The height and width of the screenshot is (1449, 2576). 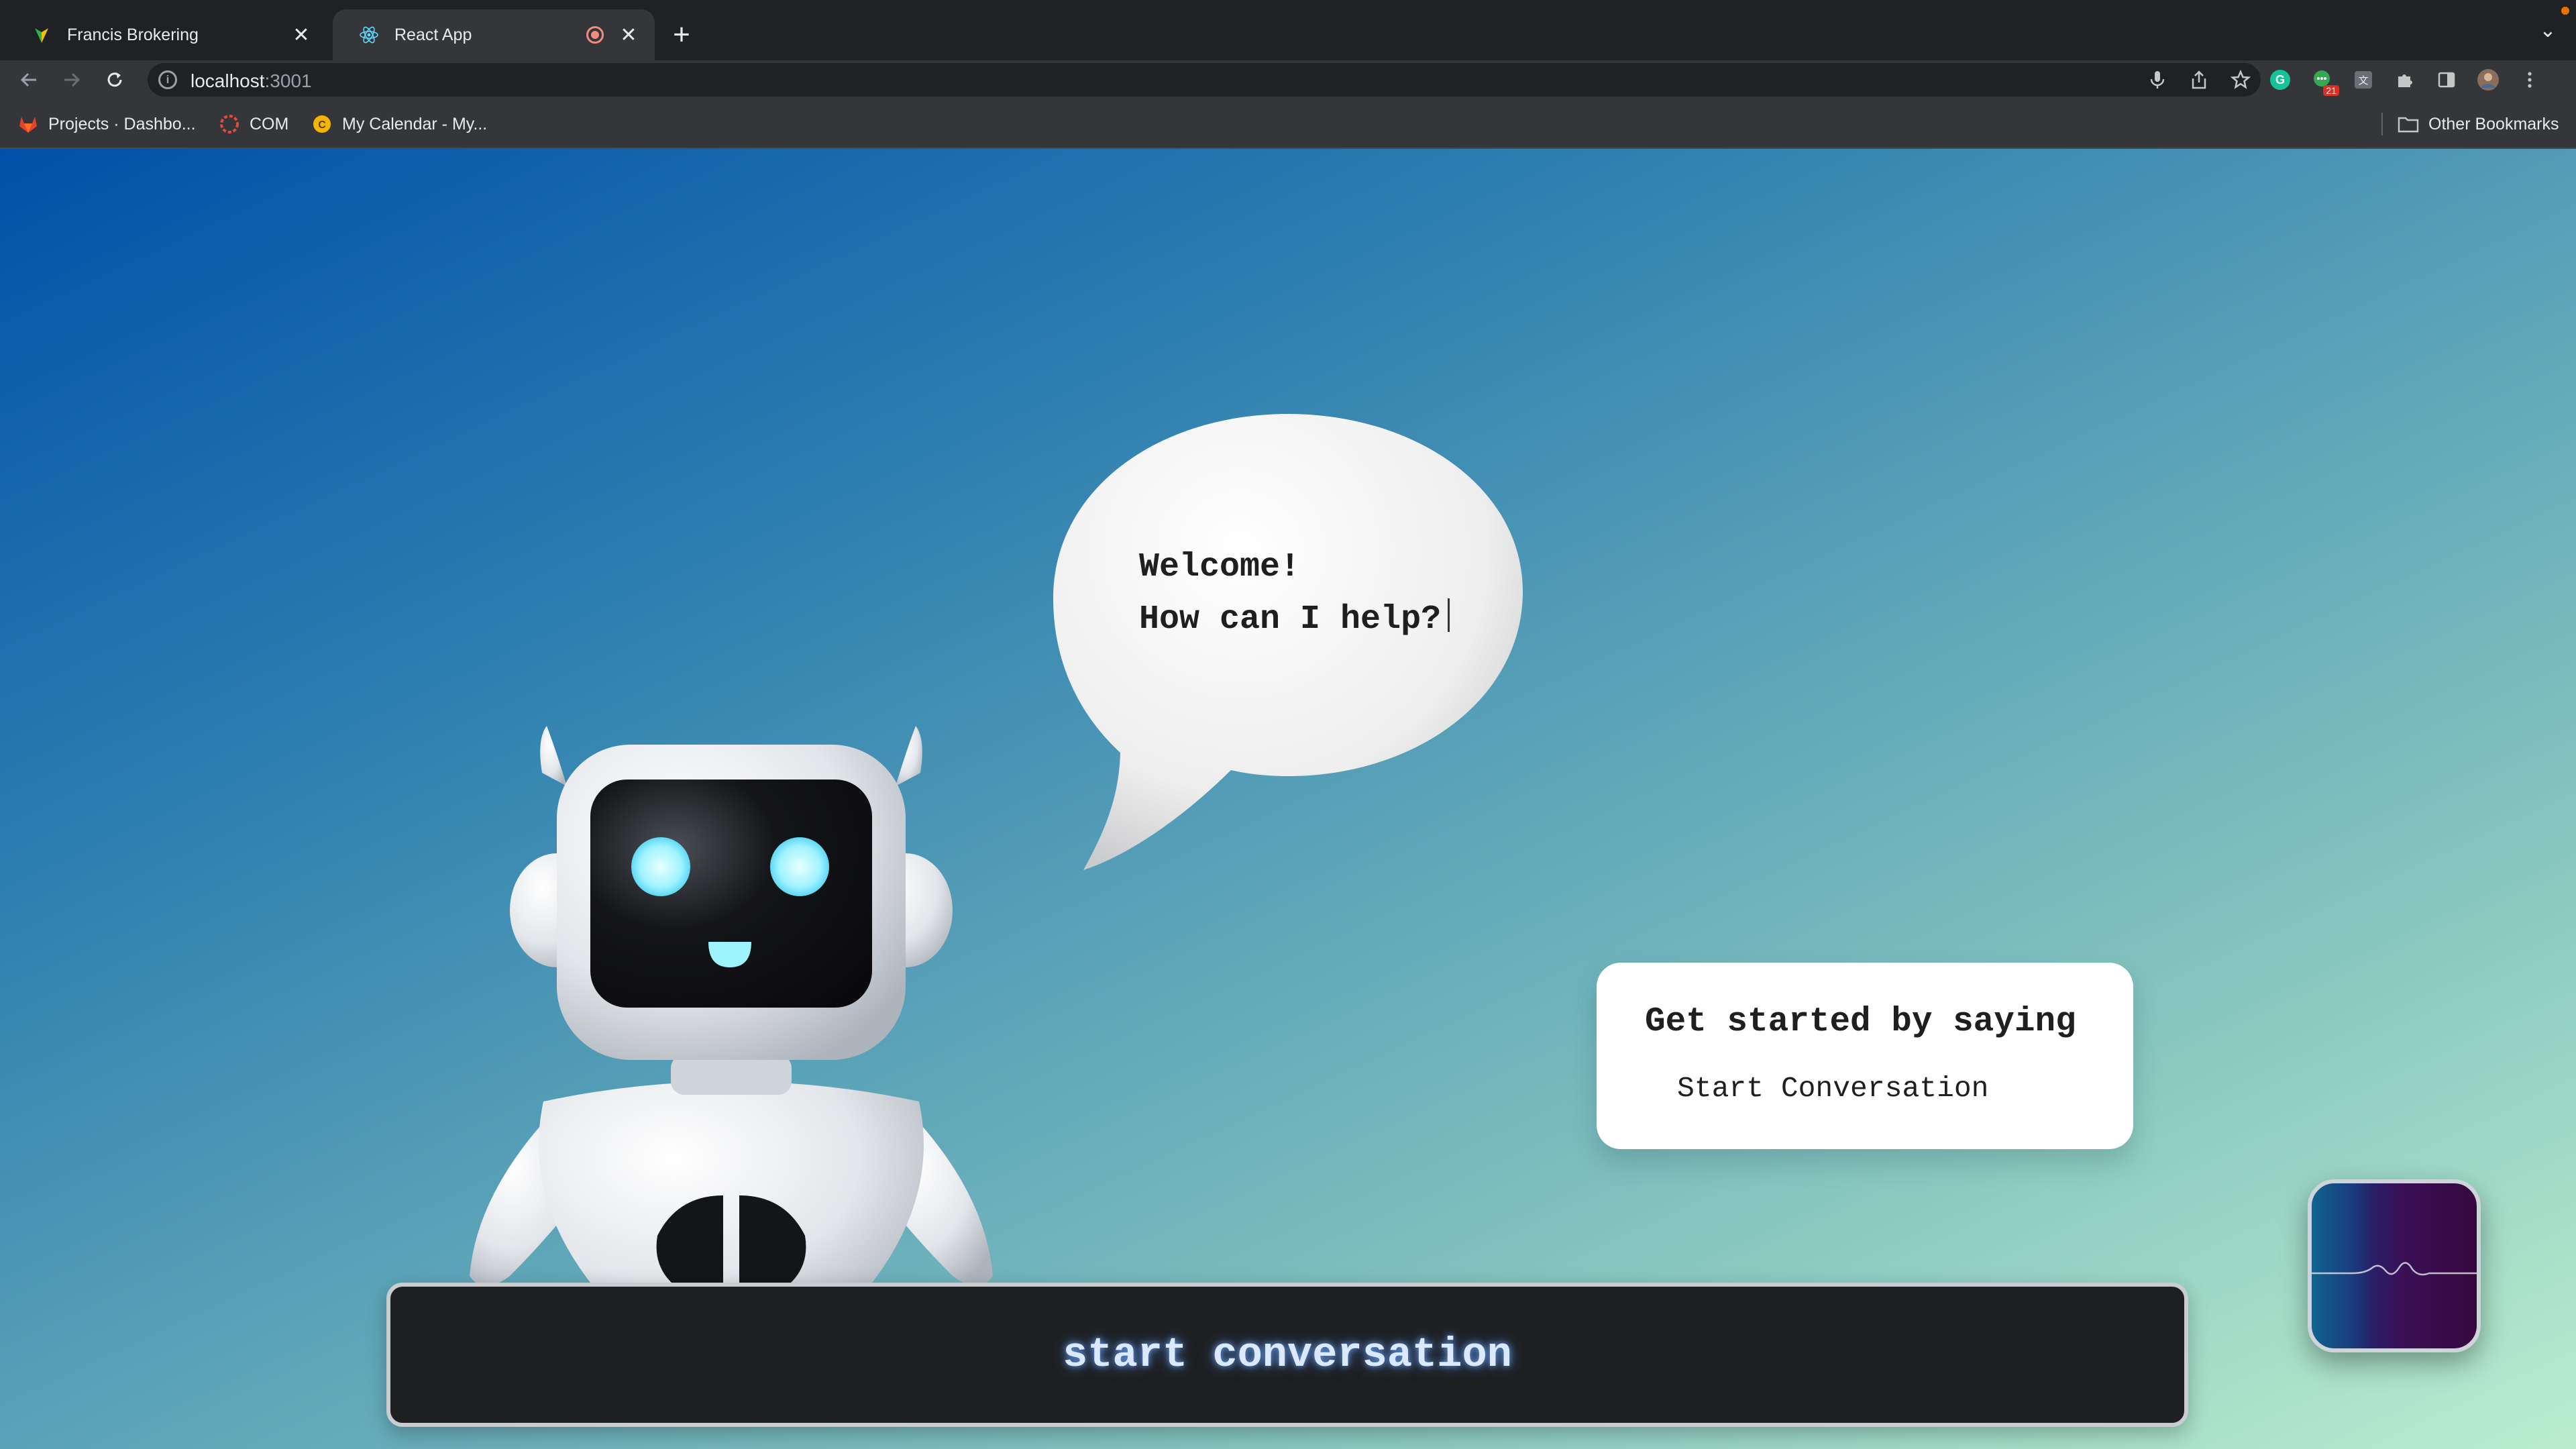 I want to click on bubble-line-2: How can I help?, so click(x=1290, y=619).